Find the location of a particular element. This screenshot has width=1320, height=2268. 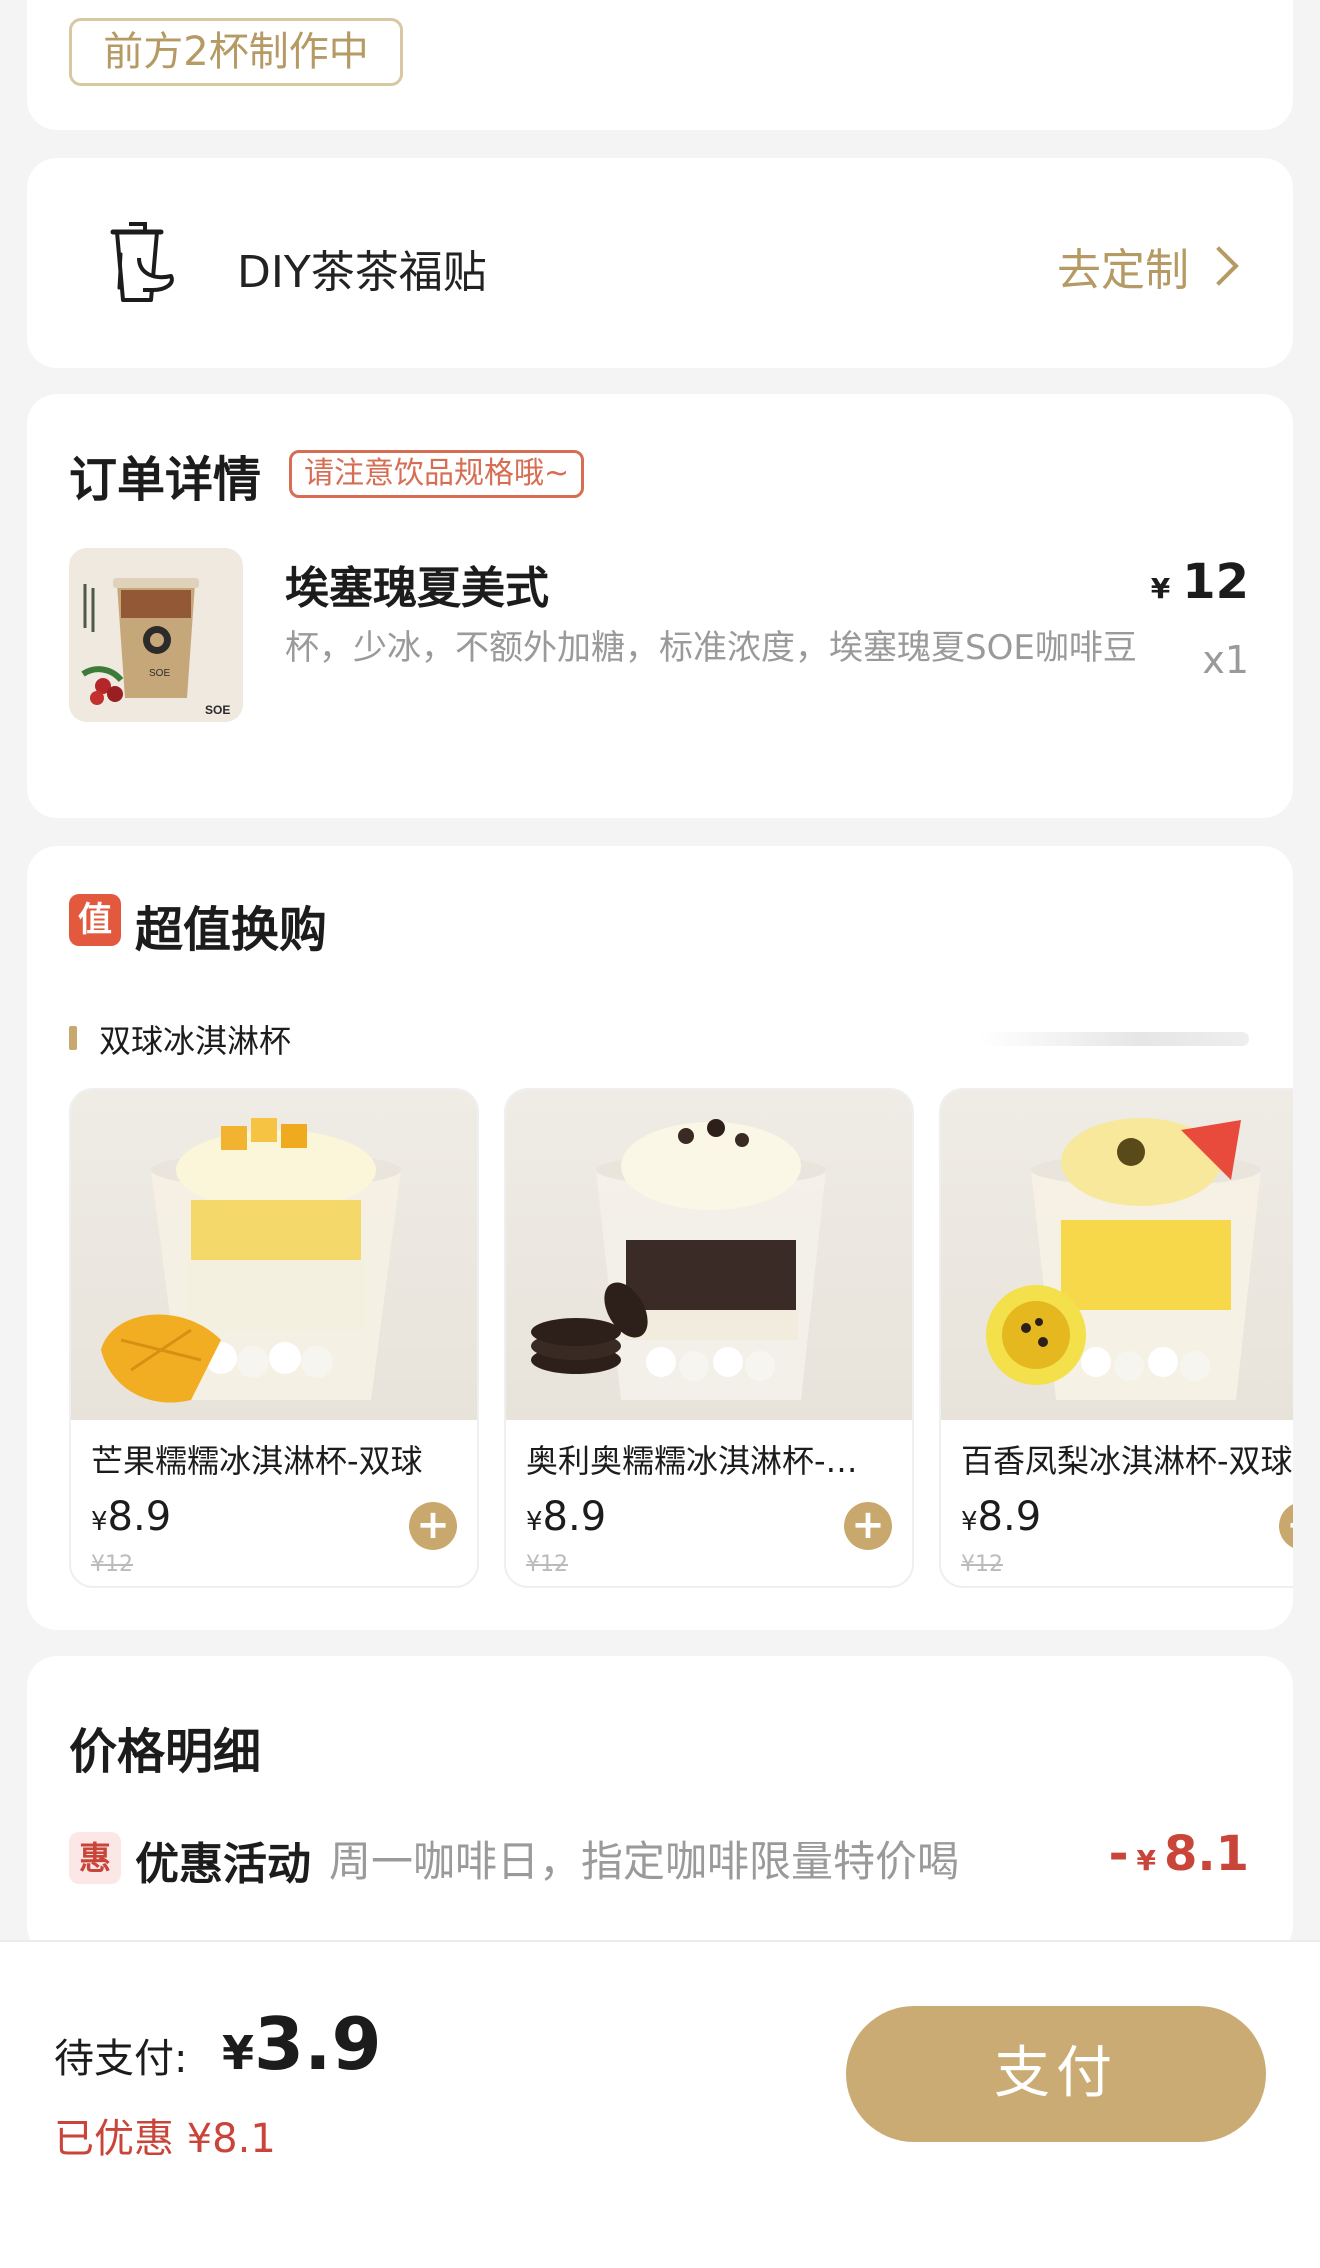

diy-title: DIY茶茶福贴 is located at coordinates (362, 272).